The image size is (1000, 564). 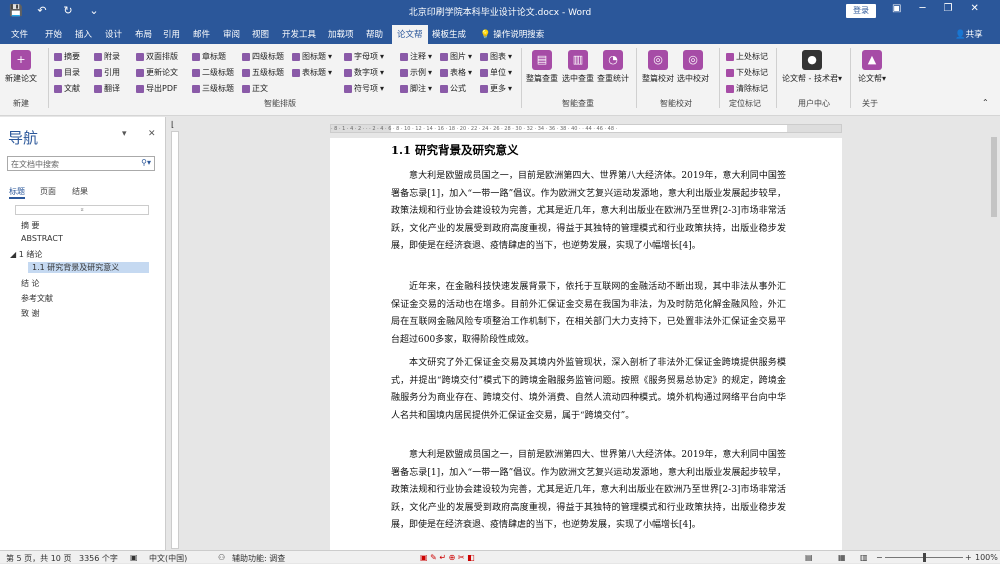 What do you see at coordinates (985, 102) in the screenshot?
I see `collapse-ribbon-icon: ⌃` at bounding box center [985, 102].